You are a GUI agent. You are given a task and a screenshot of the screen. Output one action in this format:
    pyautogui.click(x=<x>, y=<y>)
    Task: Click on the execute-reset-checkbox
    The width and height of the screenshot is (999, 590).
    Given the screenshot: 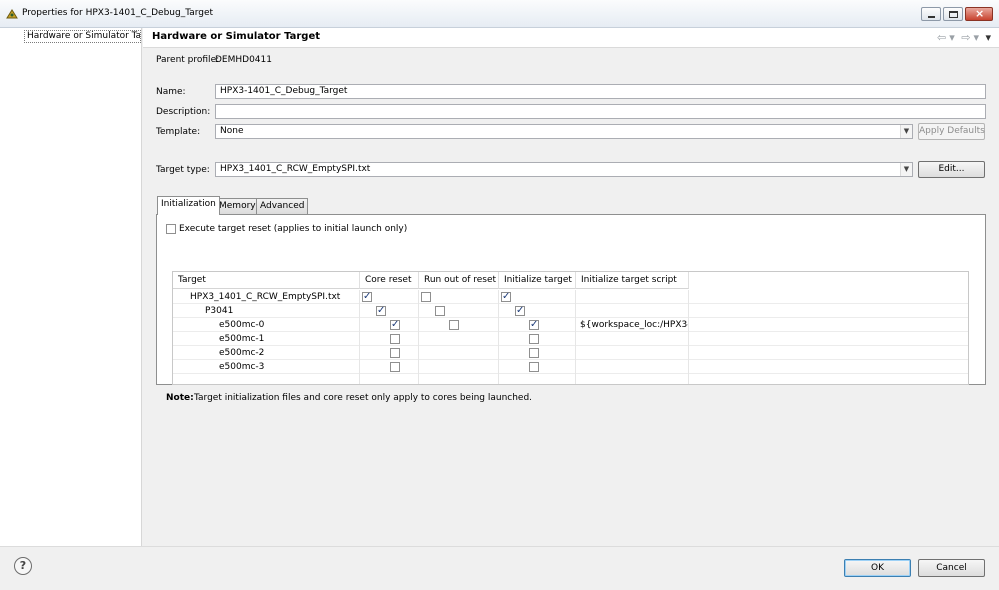 What is the action you would take?
    pyautogui.click(x=171, y=229)
    